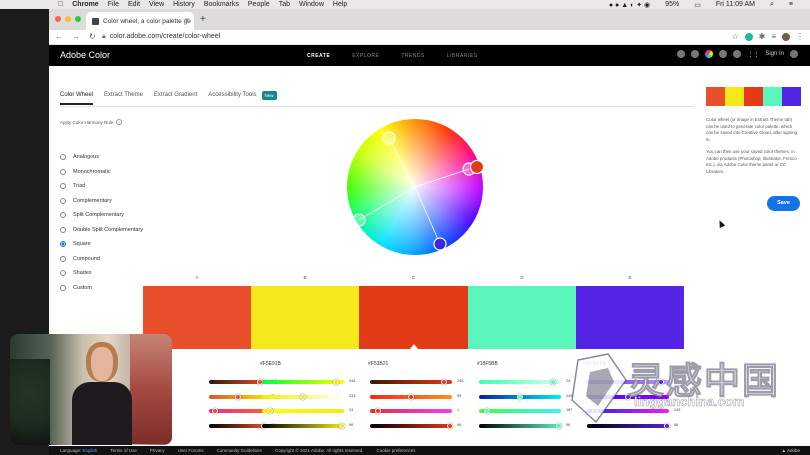  What do you see at coordinates (68, 19) in the screenshot?
I see `minimize-window-button` at bounding box center [68, 19].